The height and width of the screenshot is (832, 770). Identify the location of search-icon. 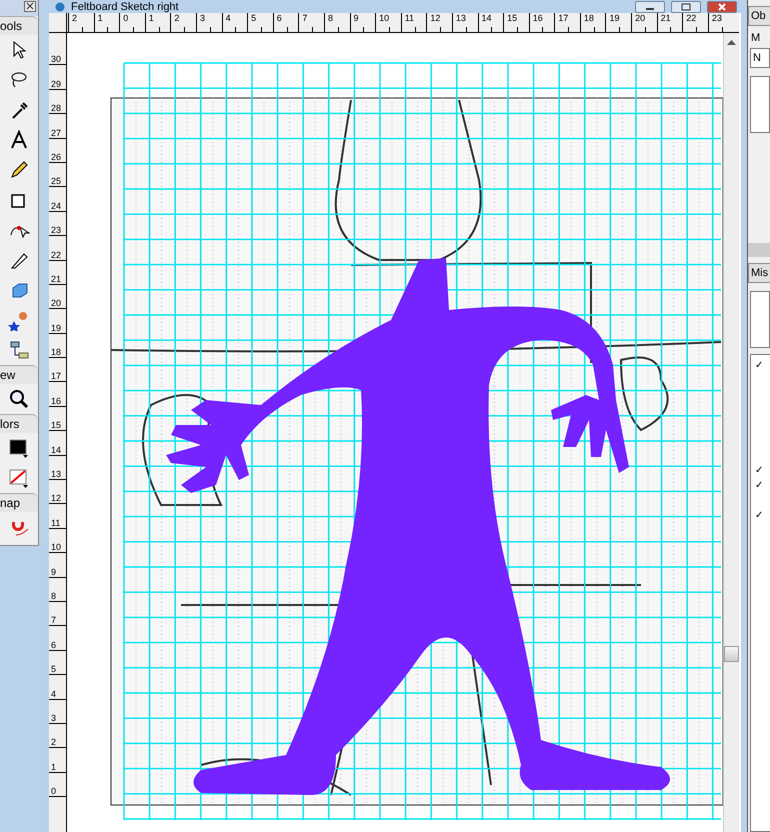
(19, 399).